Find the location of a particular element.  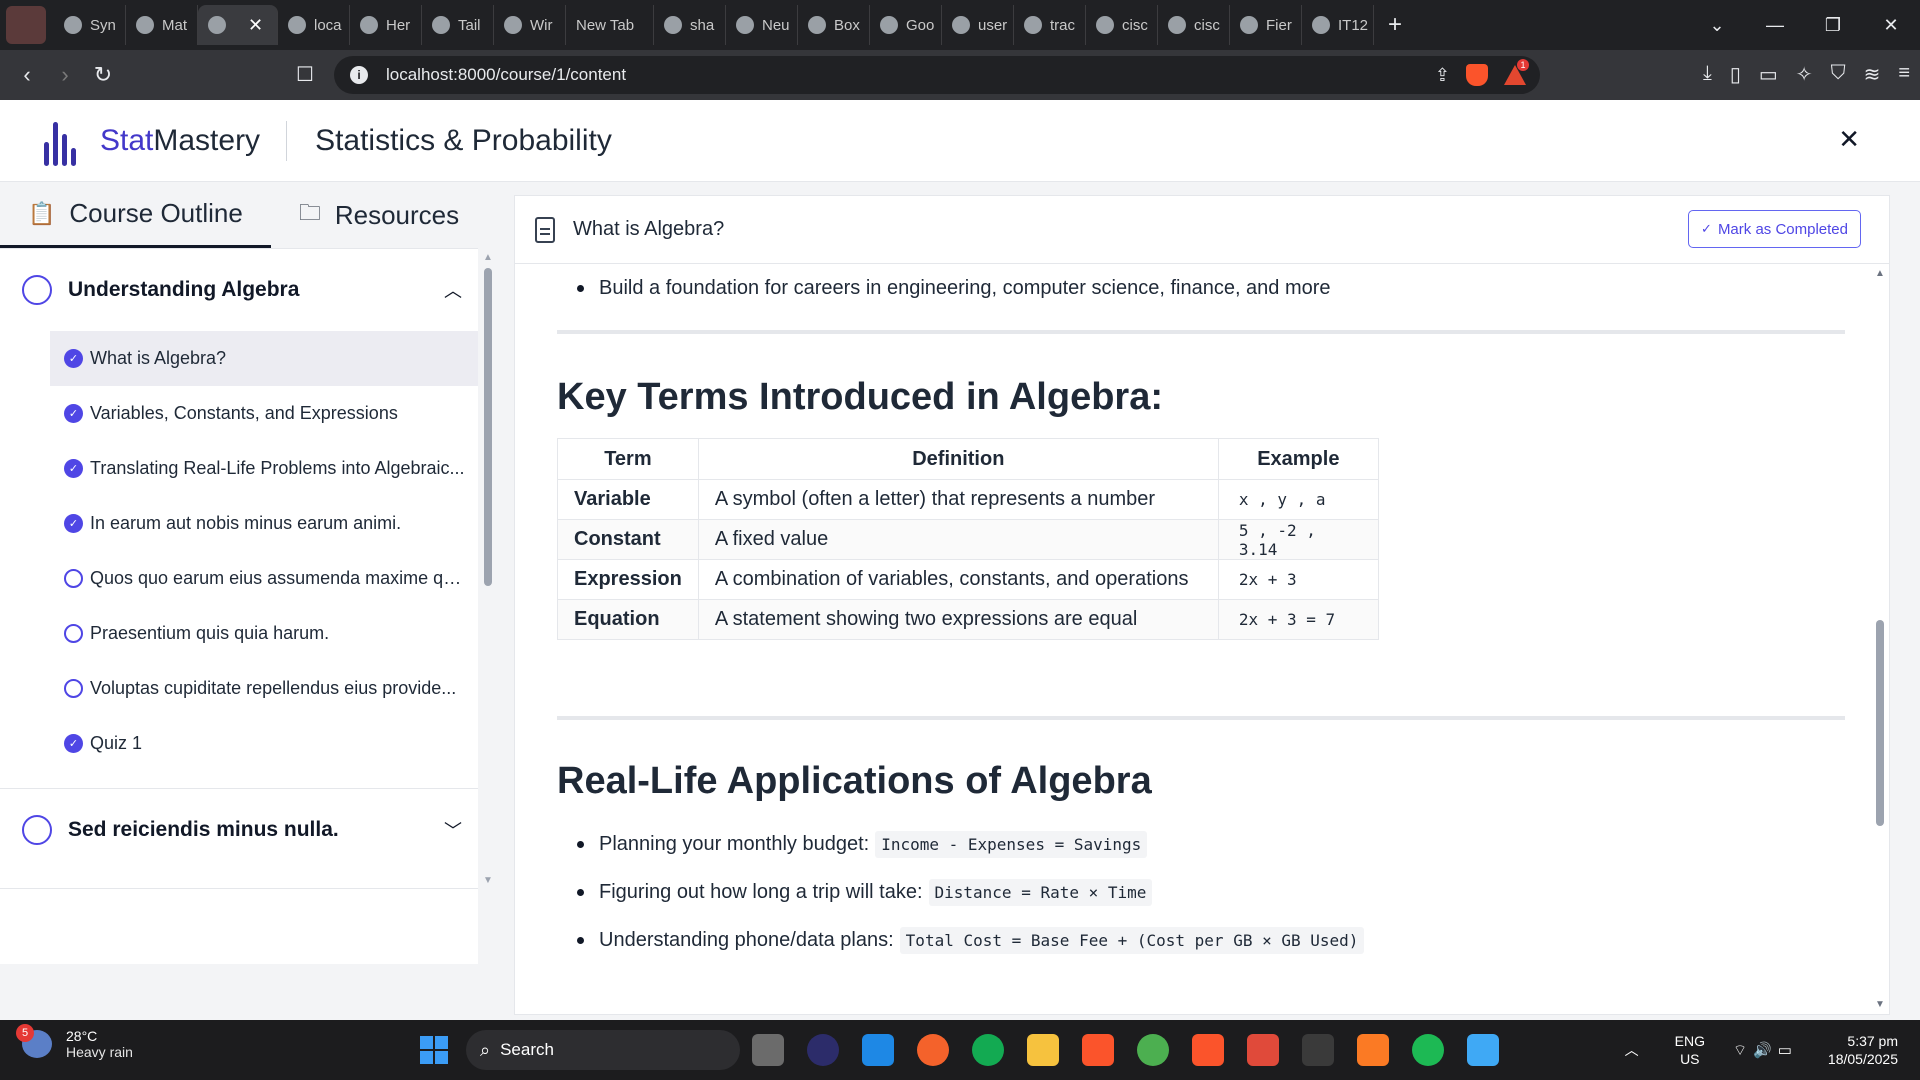

brand-name: StatMastery is located at coordinates (180, 141).